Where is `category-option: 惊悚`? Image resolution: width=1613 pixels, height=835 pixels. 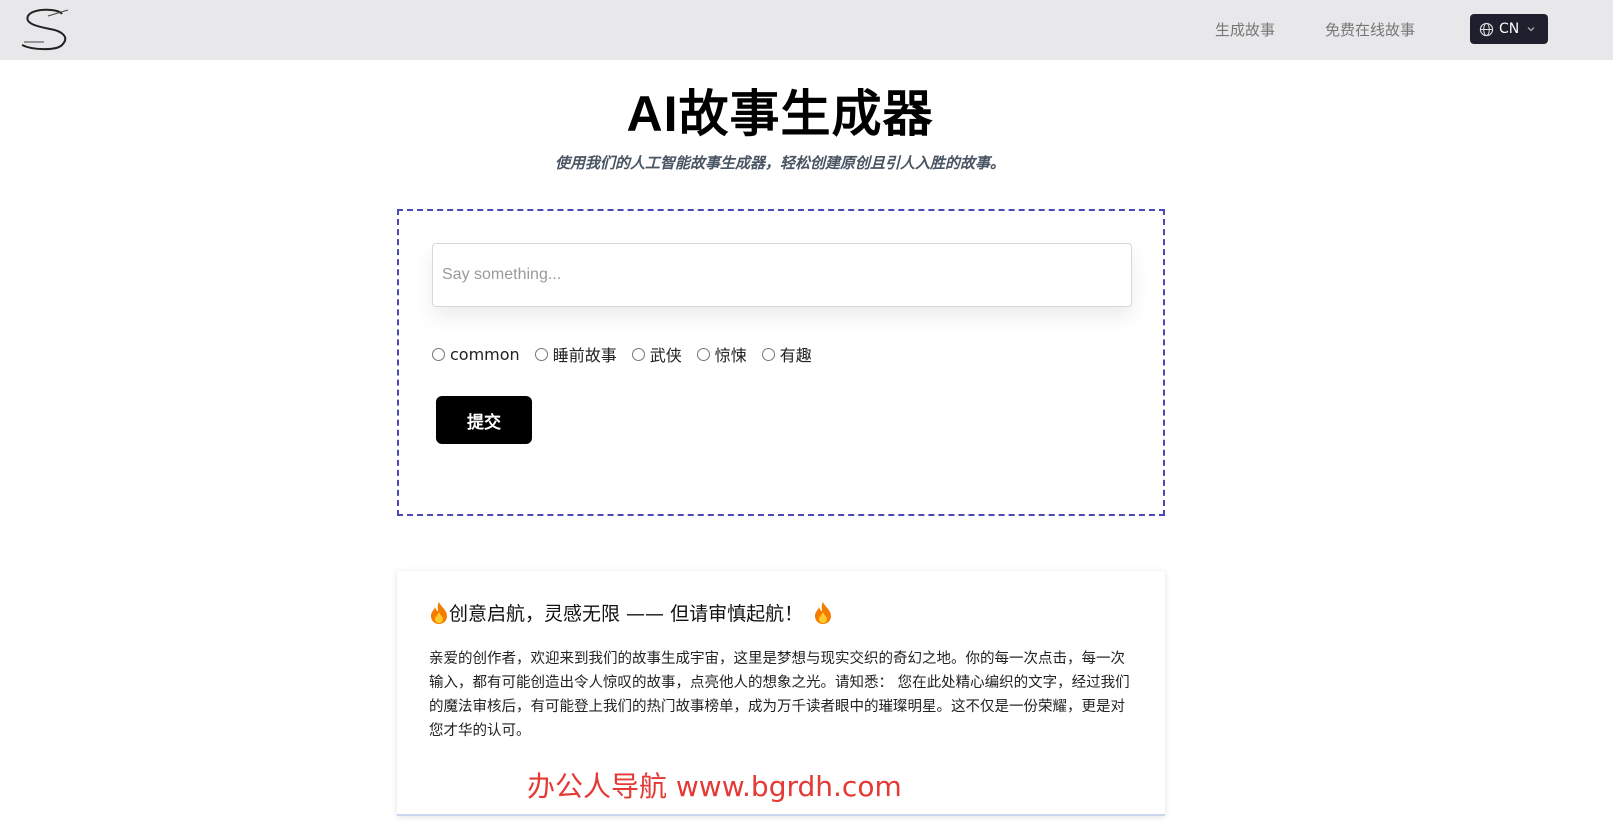 category-option: 惊悚 is located at coordinates (721, 354).